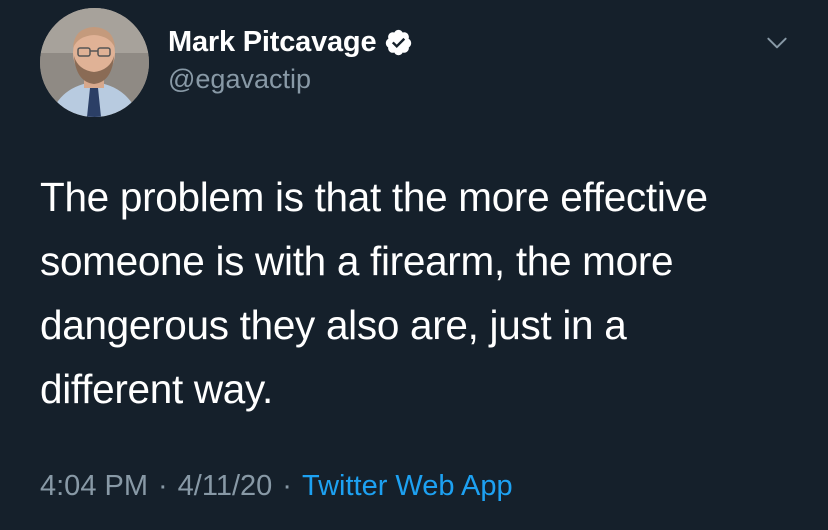  I want to click on author-name-row: Mark Pitcavage, so click(290, 42).